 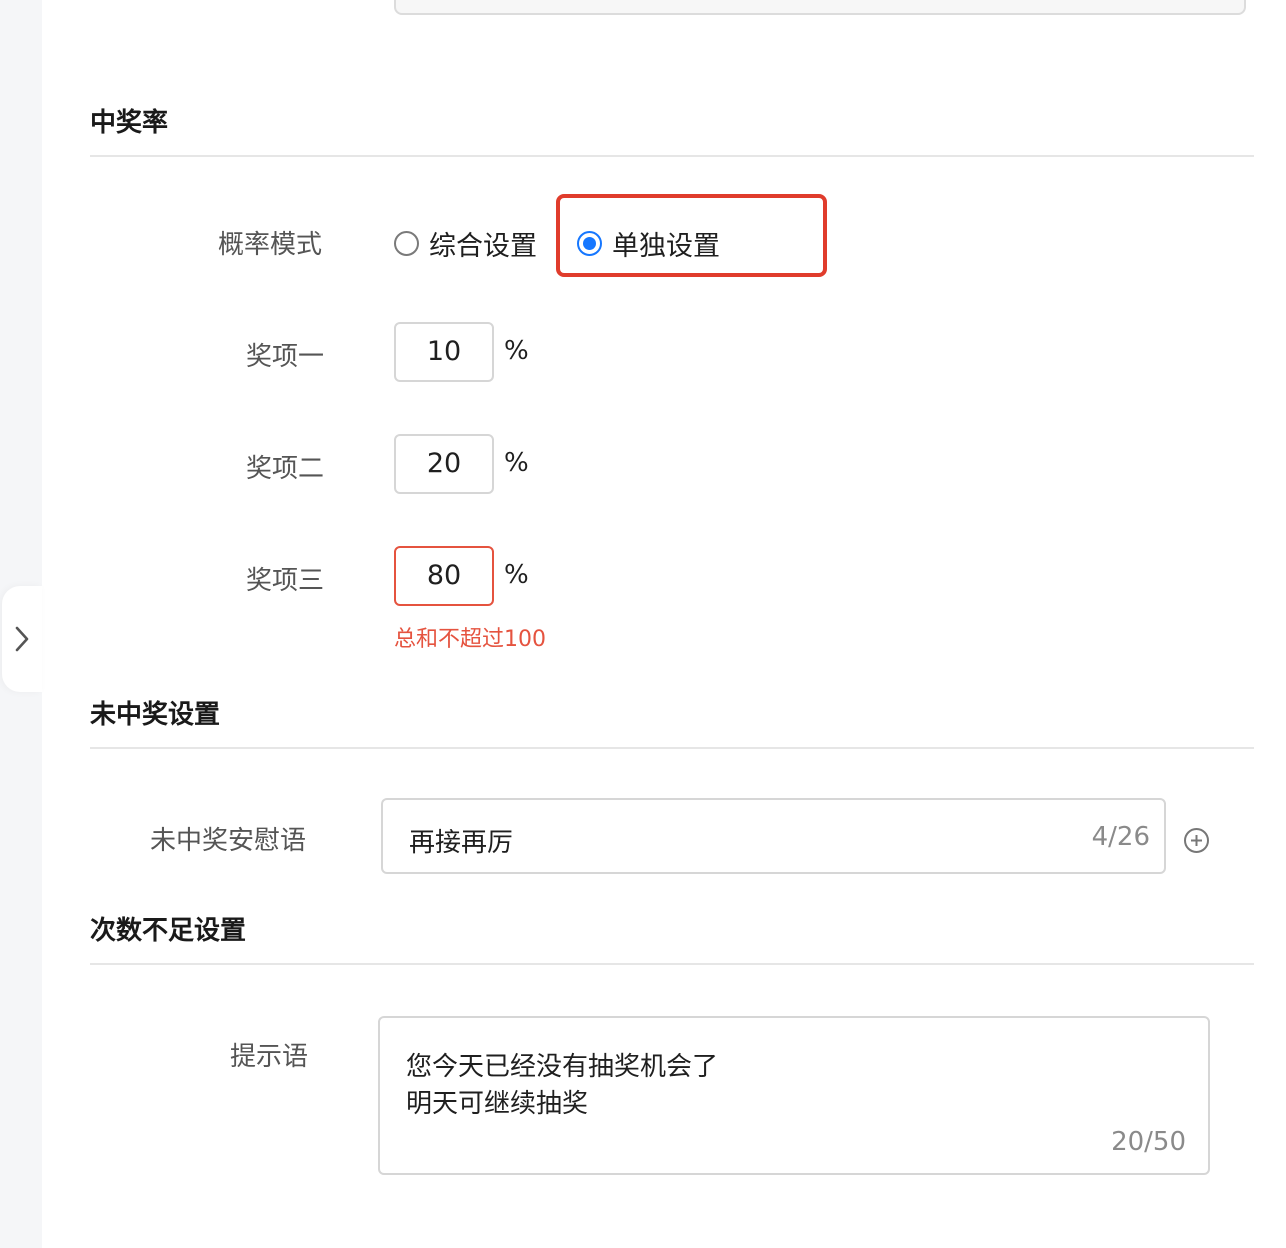 What do you see at coordinates (285, 469) in the screenshot?
I see `prize-2-label: 奖项二` at bounding box center [285, 469].